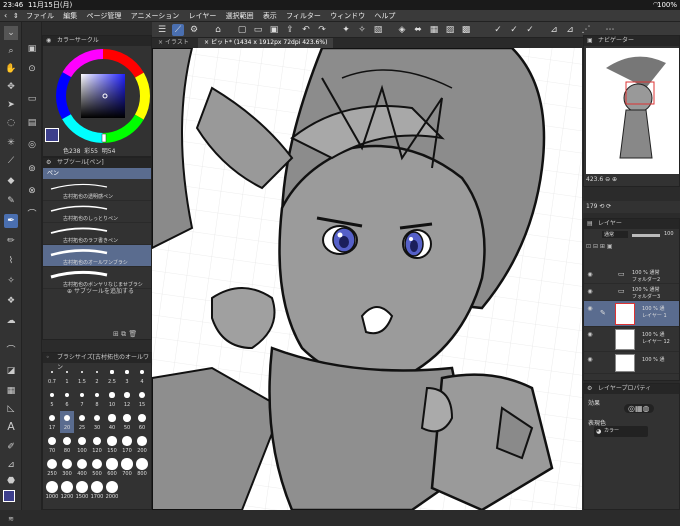 The width and height of the screenshot is (680, 526). Describe the element at coordinates (70, 16) in the screenshot. I see `menu-edit: 編集` at that location.